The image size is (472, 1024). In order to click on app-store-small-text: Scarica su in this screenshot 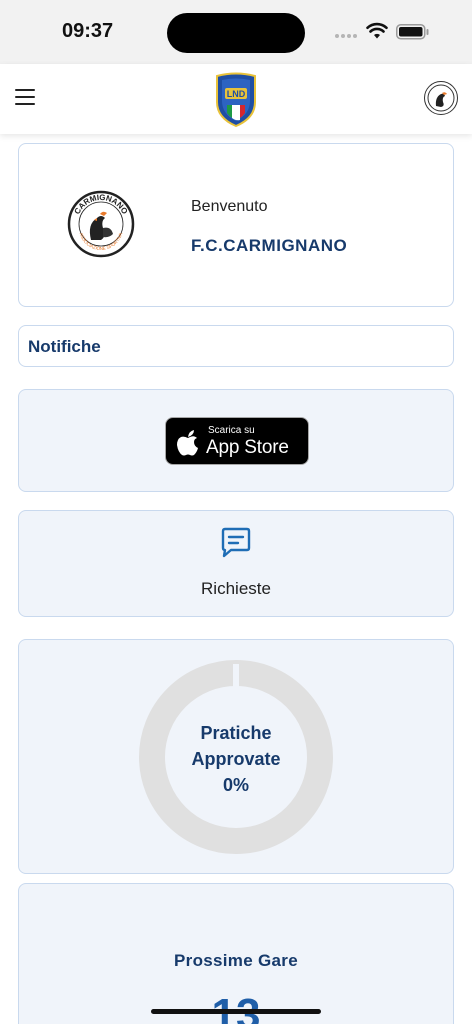, I will do `click(231, 430)`.